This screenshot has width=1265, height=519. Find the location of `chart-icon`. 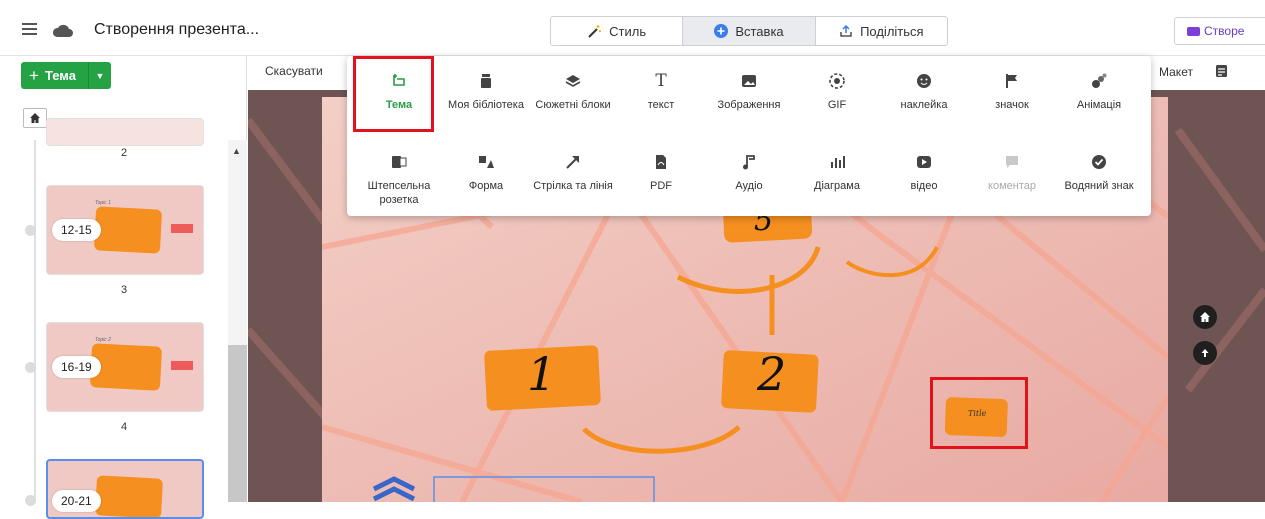

chart-icon is located at coordinates (838, 162).